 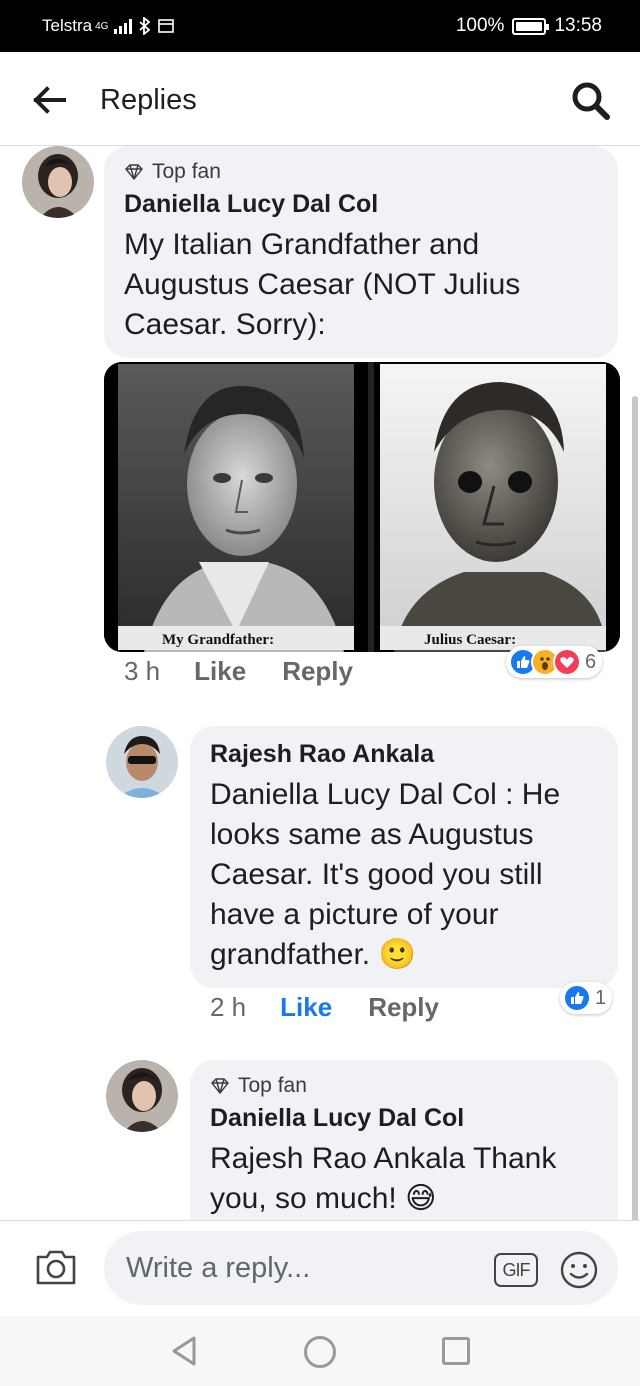 I want to click on signal-icon, so click(x=123, y=26).